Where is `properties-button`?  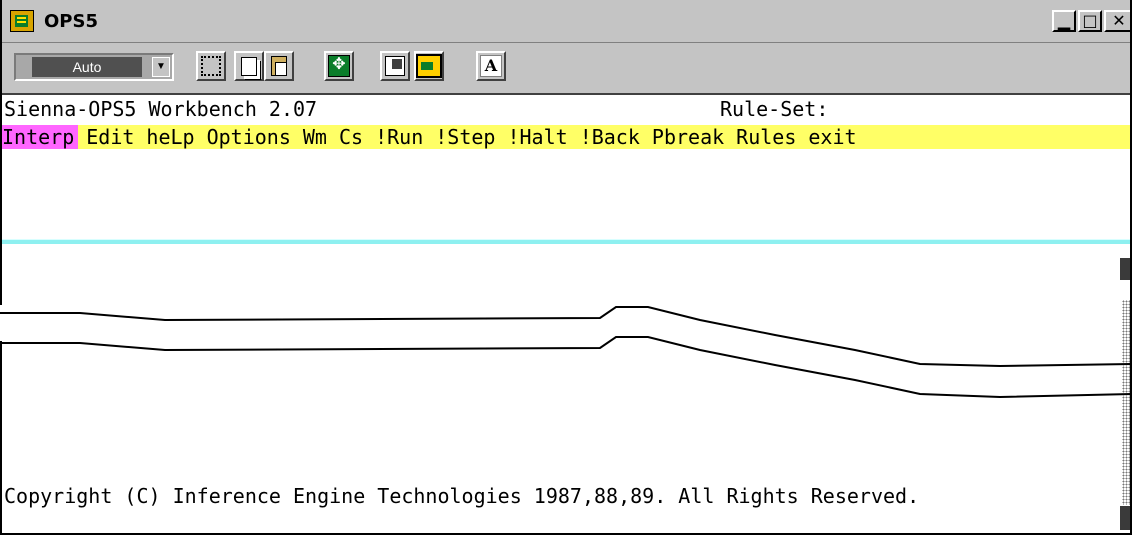
properties-button is located at coordinates (395, 66).